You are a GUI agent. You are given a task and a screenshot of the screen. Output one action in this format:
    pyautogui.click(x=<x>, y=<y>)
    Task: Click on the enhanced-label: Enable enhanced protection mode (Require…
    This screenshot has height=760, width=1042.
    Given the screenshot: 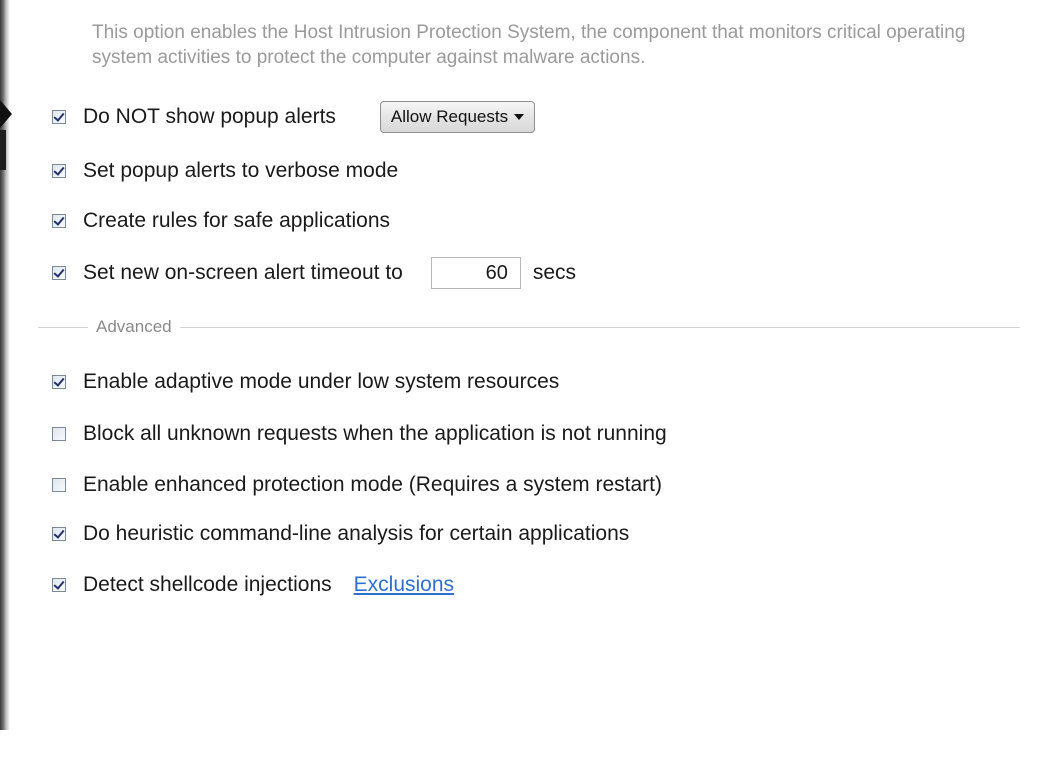 What is the action you would take?
    pyautogui.click(x=372, y=485)
    